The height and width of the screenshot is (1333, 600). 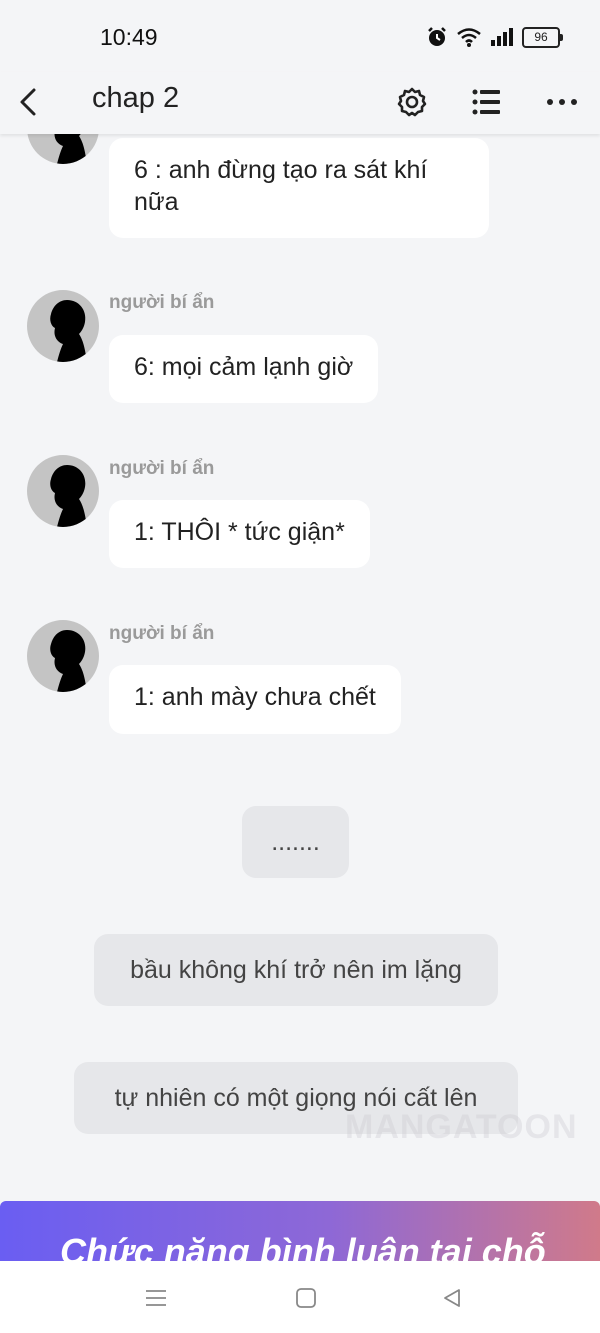 What do you see at coordinates (469, 37) in the screenshot?
I see `wifi-icon` at bounding box center [469, 37].